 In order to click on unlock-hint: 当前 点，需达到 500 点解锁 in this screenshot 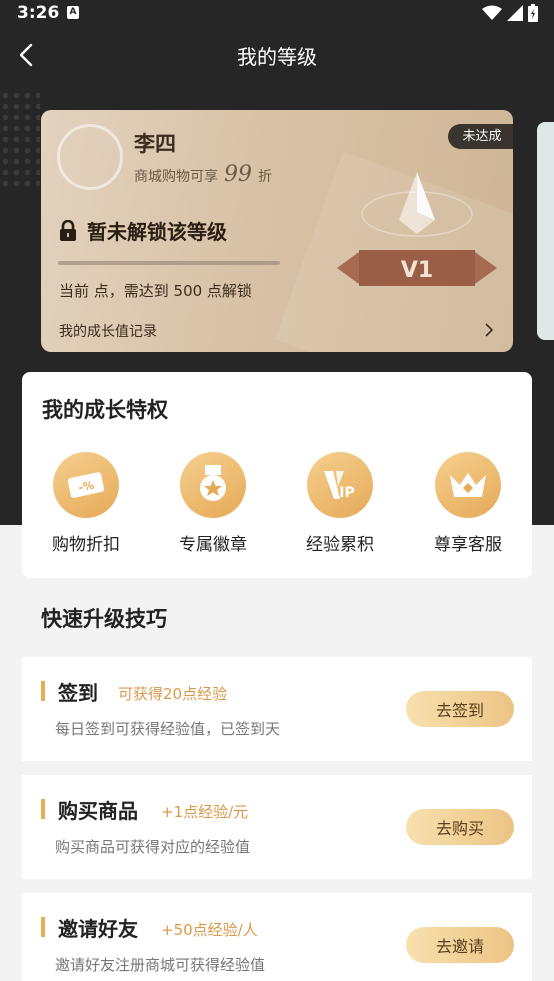, I will do `click(155, 291)`.